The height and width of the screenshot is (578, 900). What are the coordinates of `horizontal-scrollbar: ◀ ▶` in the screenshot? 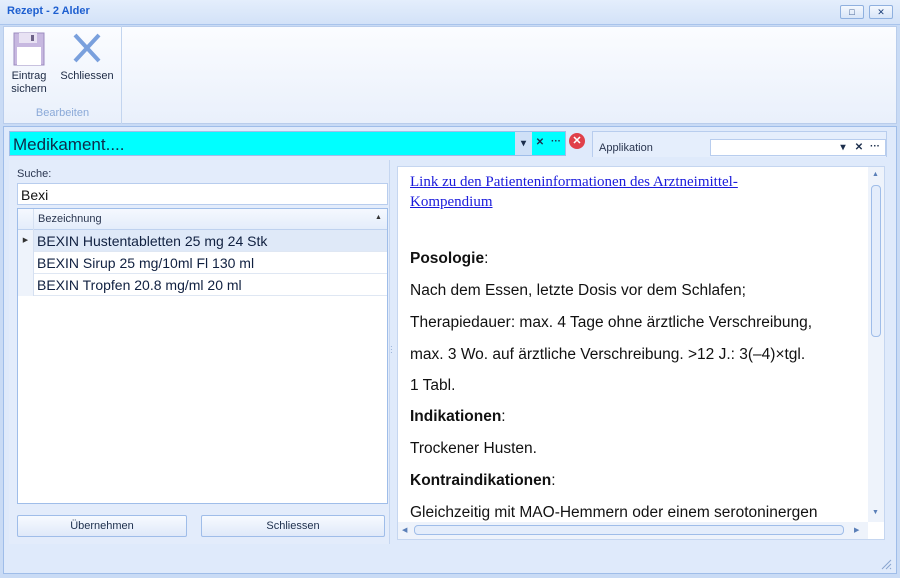 It's located at (633, 530).